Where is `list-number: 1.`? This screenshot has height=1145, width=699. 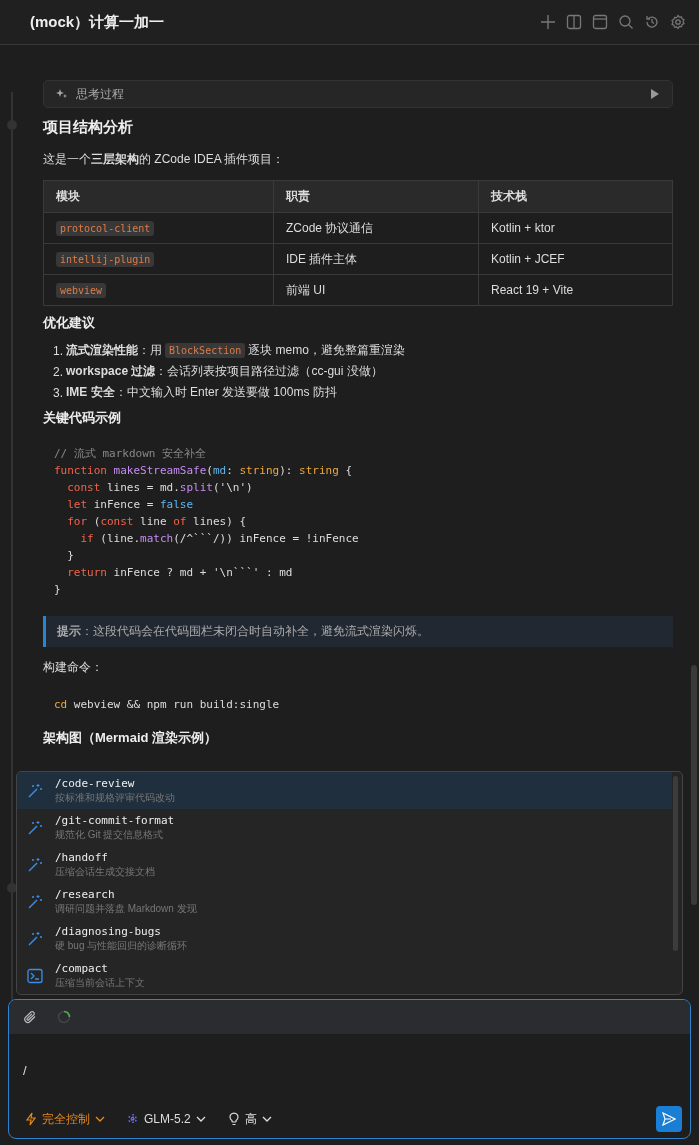
list-number: 1. is located at coordinates (58, 350).